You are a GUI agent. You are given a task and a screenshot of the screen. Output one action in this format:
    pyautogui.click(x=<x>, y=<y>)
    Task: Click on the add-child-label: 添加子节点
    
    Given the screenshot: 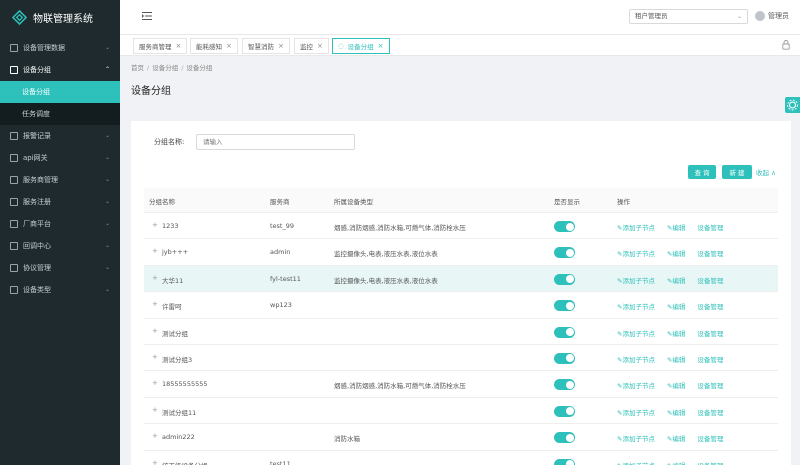 What is the action you would take?
    pyautogui.click(x=638, y=280)
    